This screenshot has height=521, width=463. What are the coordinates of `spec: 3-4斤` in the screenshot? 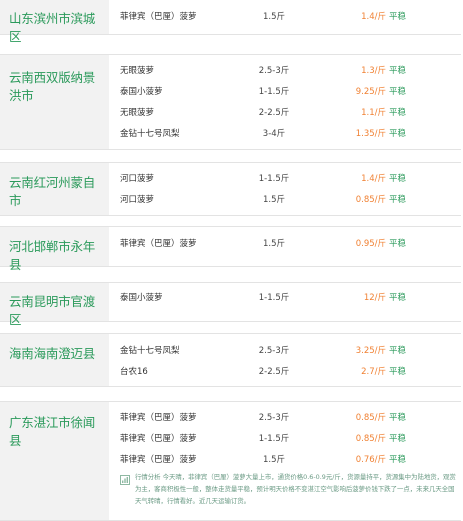 It's located at (274, 134).